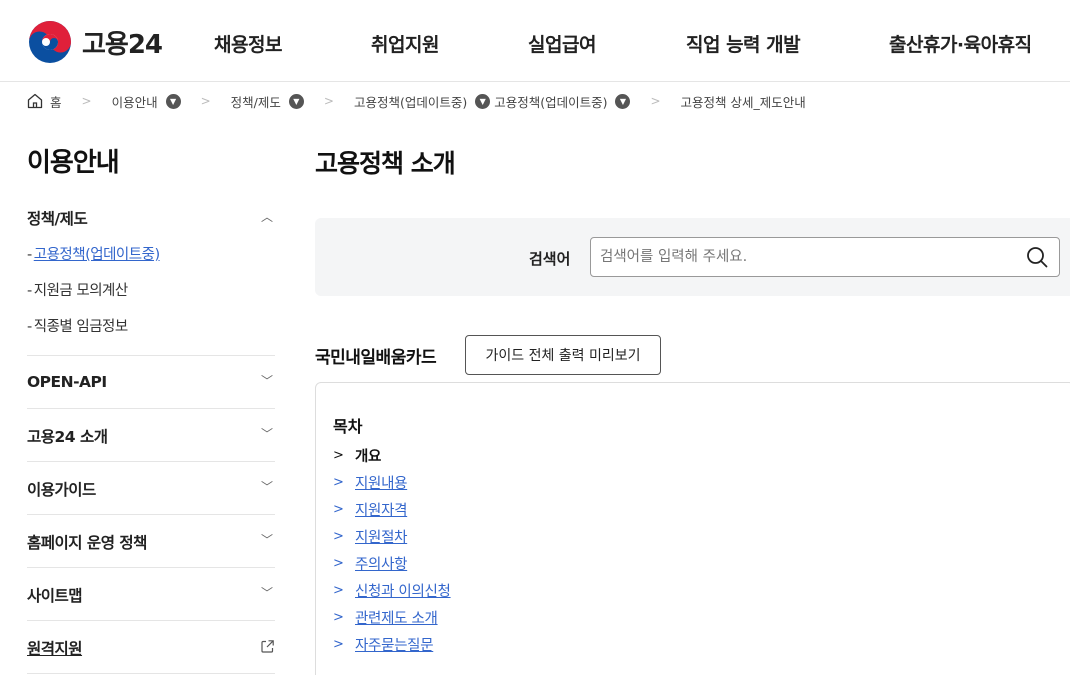  What do you see at coordinates (392, 455) in the screenshot?
I see `toc-item-overview: > 개요` at bounding box center [392, 455].